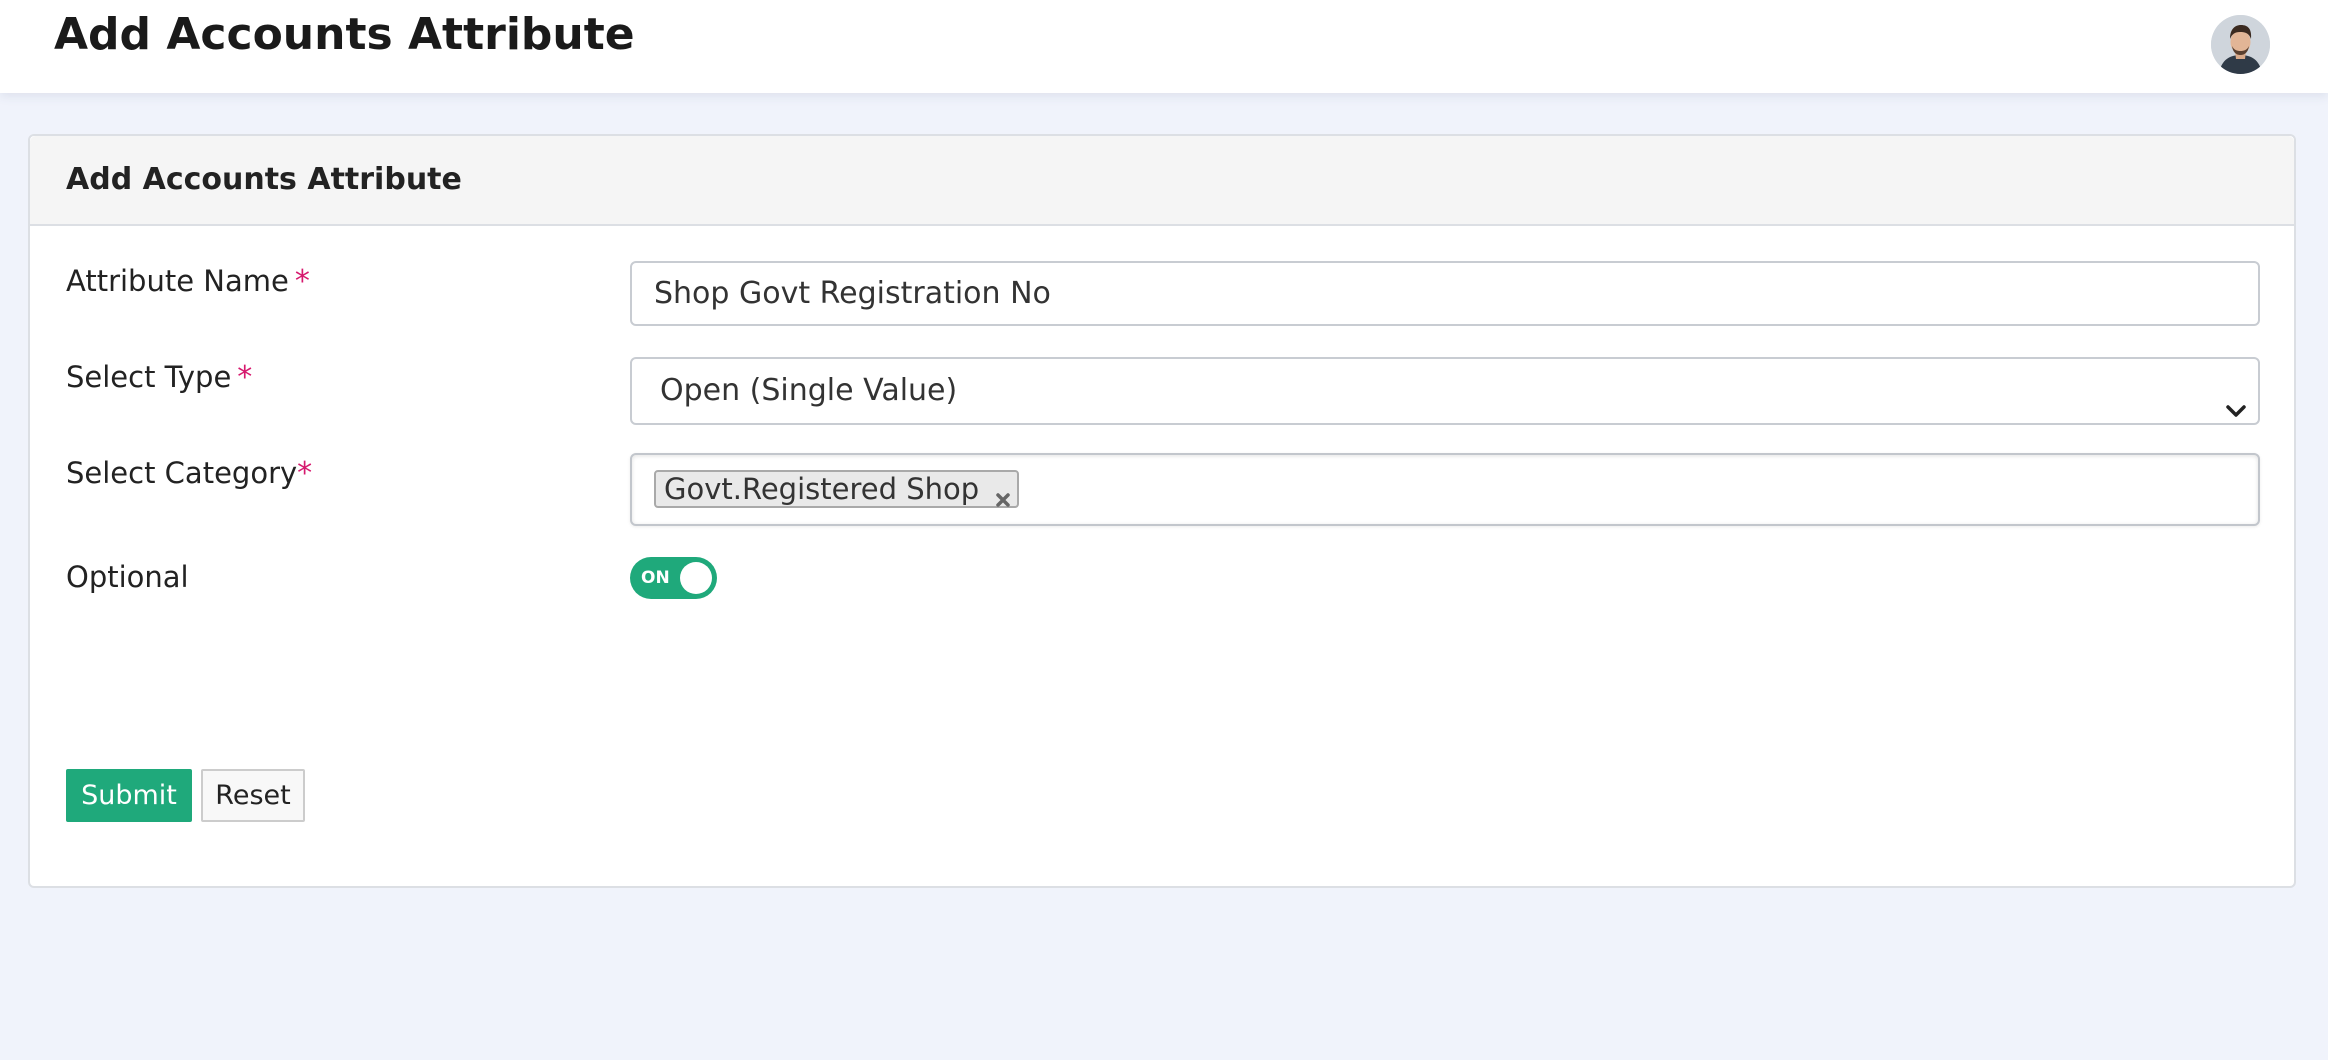 The width and height of the screenshot is (2328, 1060). I want to click on user-avatar, so click(2240, 44).